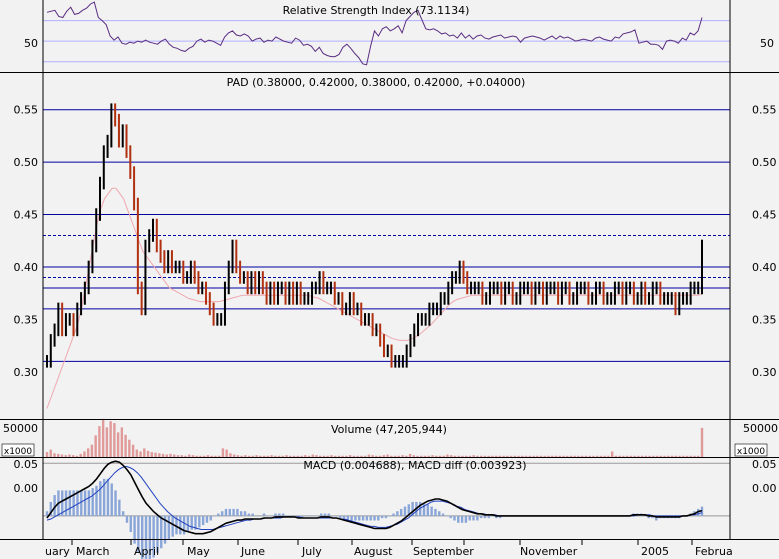  What do you see at coordinates (760, 428) in the screenshot?
I see `volume-ytick-right: 50000` at bounding box center [760, 428].